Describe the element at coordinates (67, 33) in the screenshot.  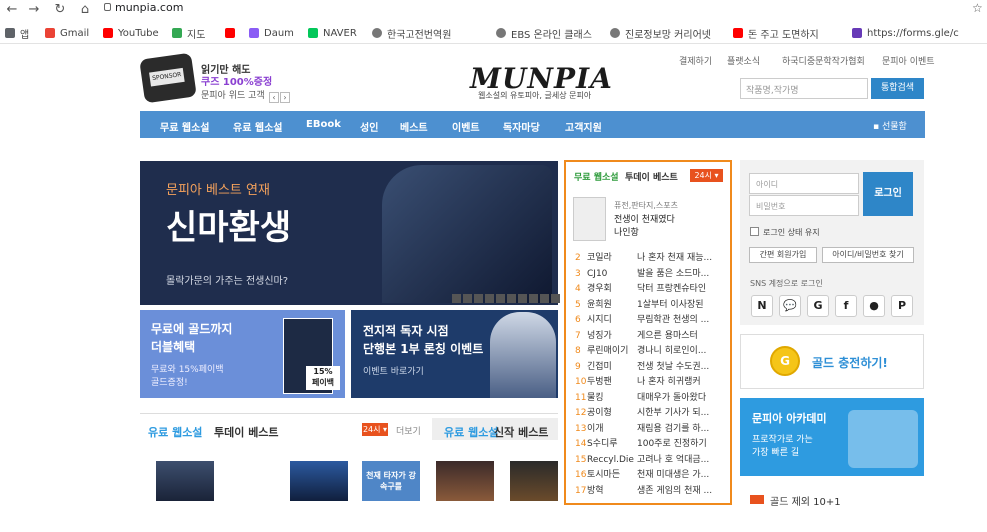
I see `bookmark-gmail: Gmail` at that location.